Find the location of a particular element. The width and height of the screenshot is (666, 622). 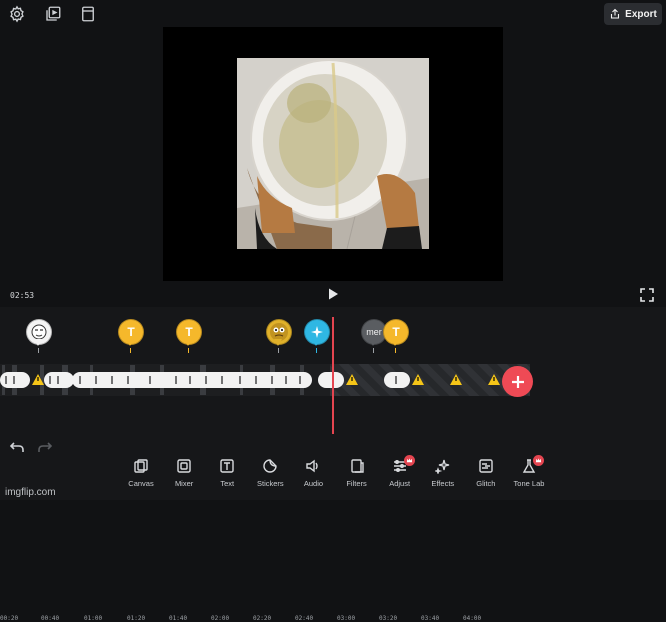

tool-tone-lab: Tone Lab is located at coordinates (529, 476).